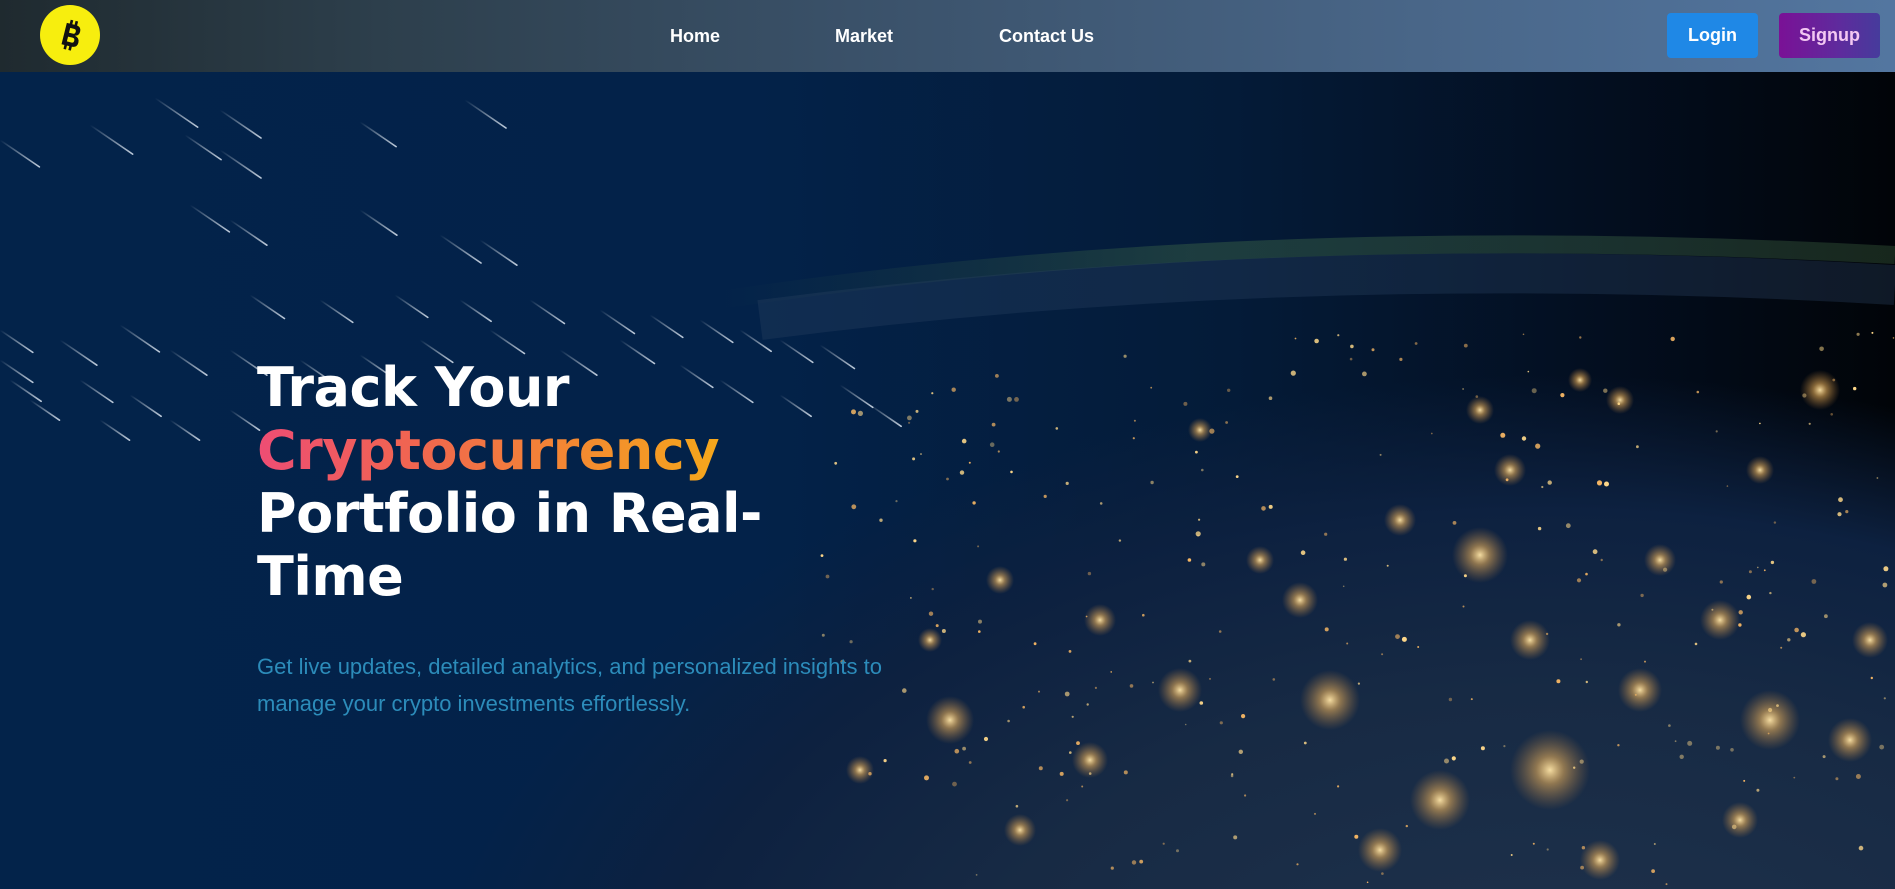  What do you see at coordinates (695, 36) in the screenshot?
I see `nav-link-home: Home` at bounding box center [695, 36].